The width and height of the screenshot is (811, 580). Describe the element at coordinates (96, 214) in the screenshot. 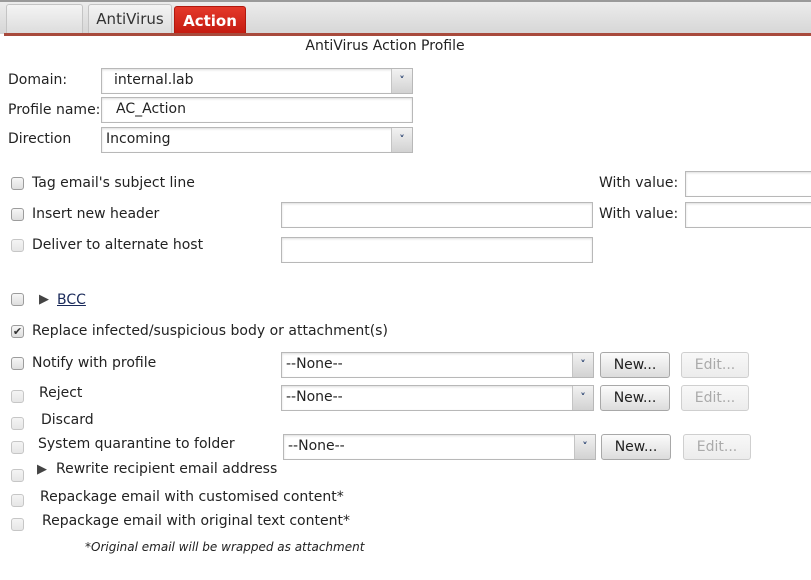

I see `insert-header-label: Insert new header` at that location.